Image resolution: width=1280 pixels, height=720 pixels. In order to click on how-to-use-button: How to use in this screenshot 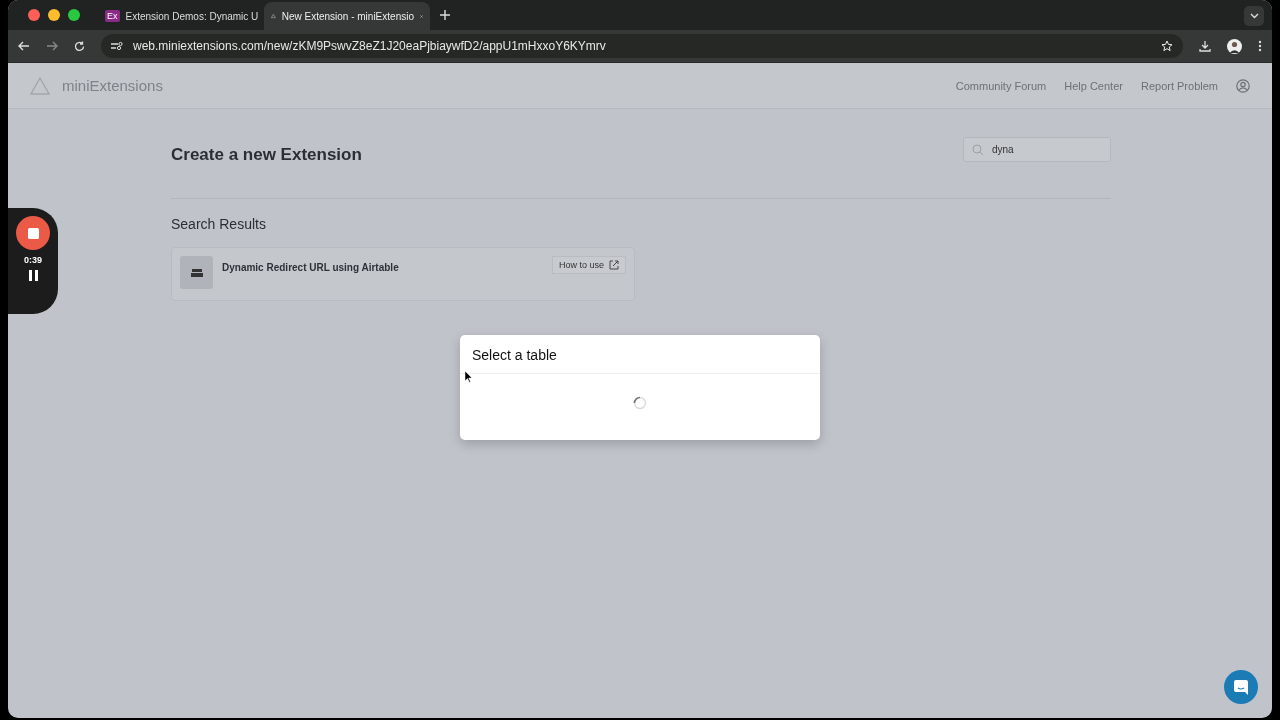, I will do `click(588, 265)`.